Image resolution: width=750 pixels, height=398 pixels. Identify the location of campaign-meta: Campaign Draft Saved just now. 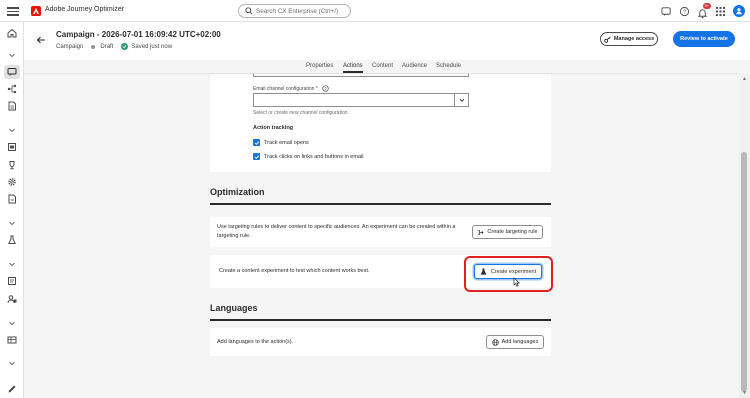
(114, 46).